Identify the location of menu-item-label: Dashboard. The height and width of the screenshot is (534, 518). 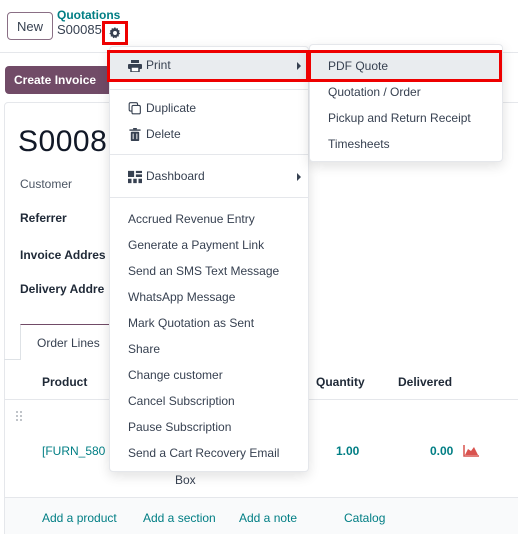
(175, 176).